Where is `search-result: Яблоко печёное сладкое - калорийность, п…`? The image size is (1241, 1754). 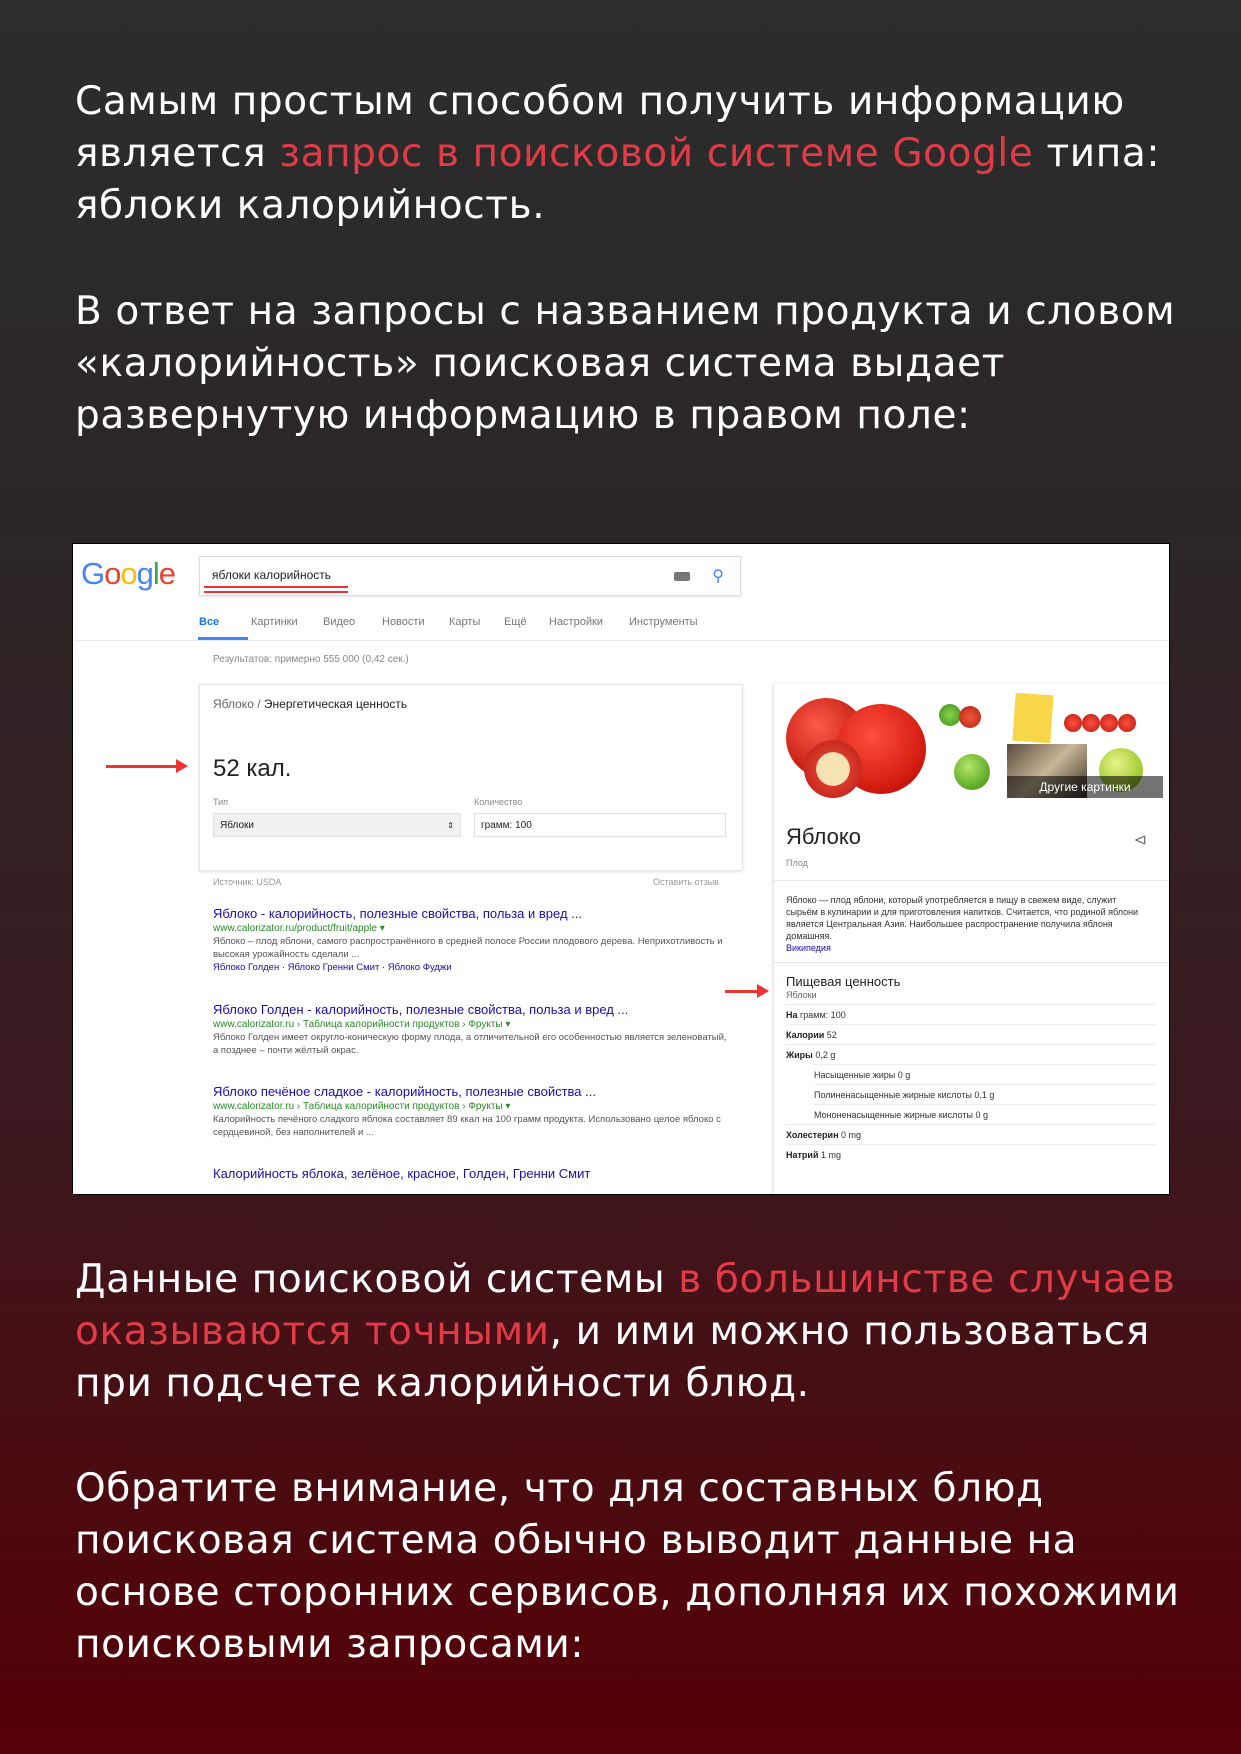 search-result: Яблоко печёное сладкое - калорийность, п… is located at coordinates (473, 1111).